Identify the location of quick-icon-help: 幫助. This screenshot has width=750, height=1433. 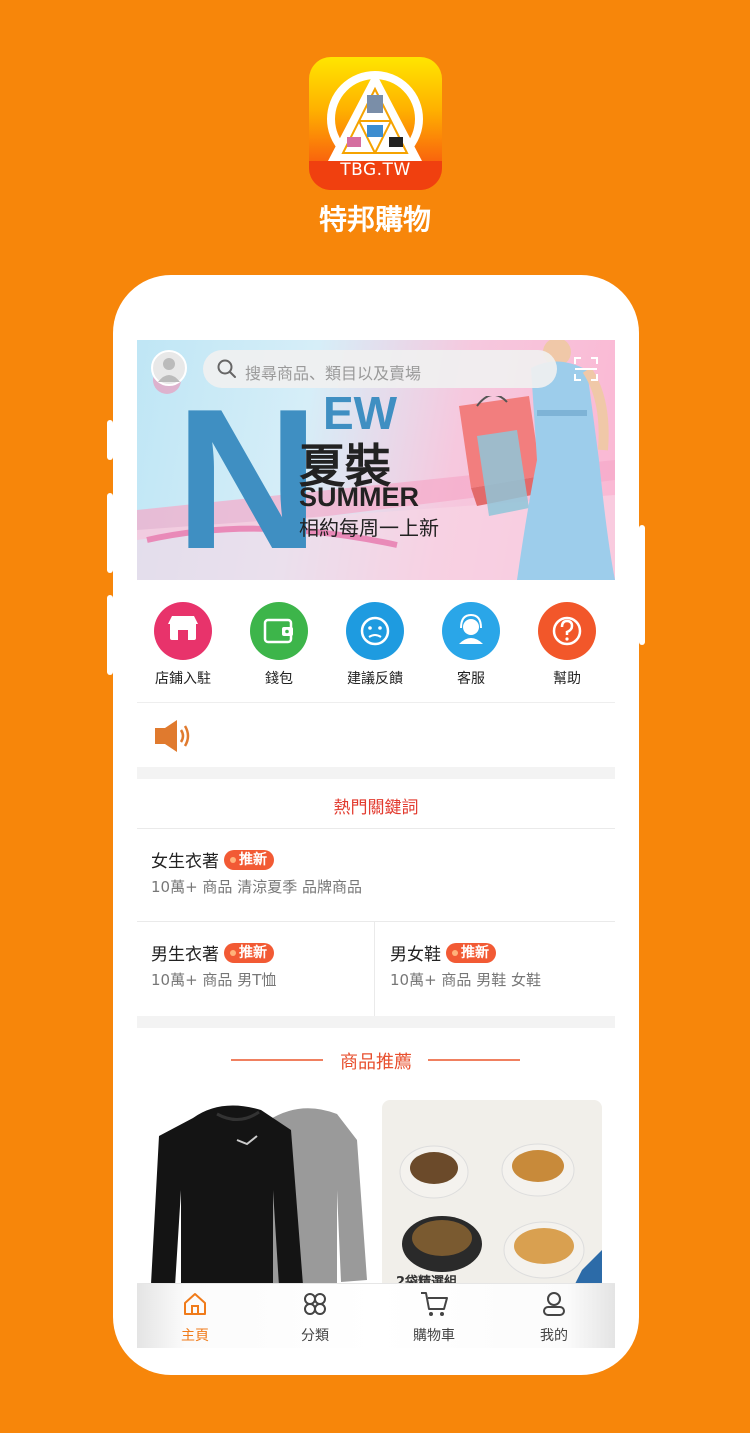
(567, 645).